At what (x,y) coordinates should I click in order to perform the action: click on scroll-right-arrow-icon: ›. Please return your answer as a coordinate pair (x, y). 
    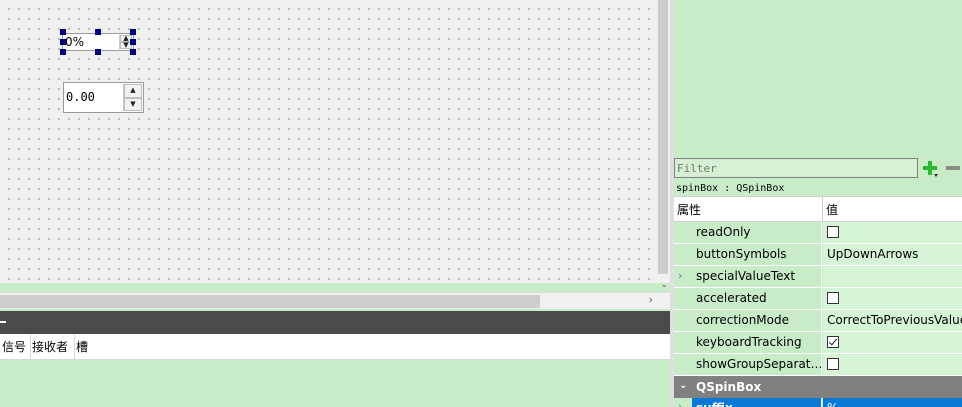
    Looking at the image, I should click on (651, 299).